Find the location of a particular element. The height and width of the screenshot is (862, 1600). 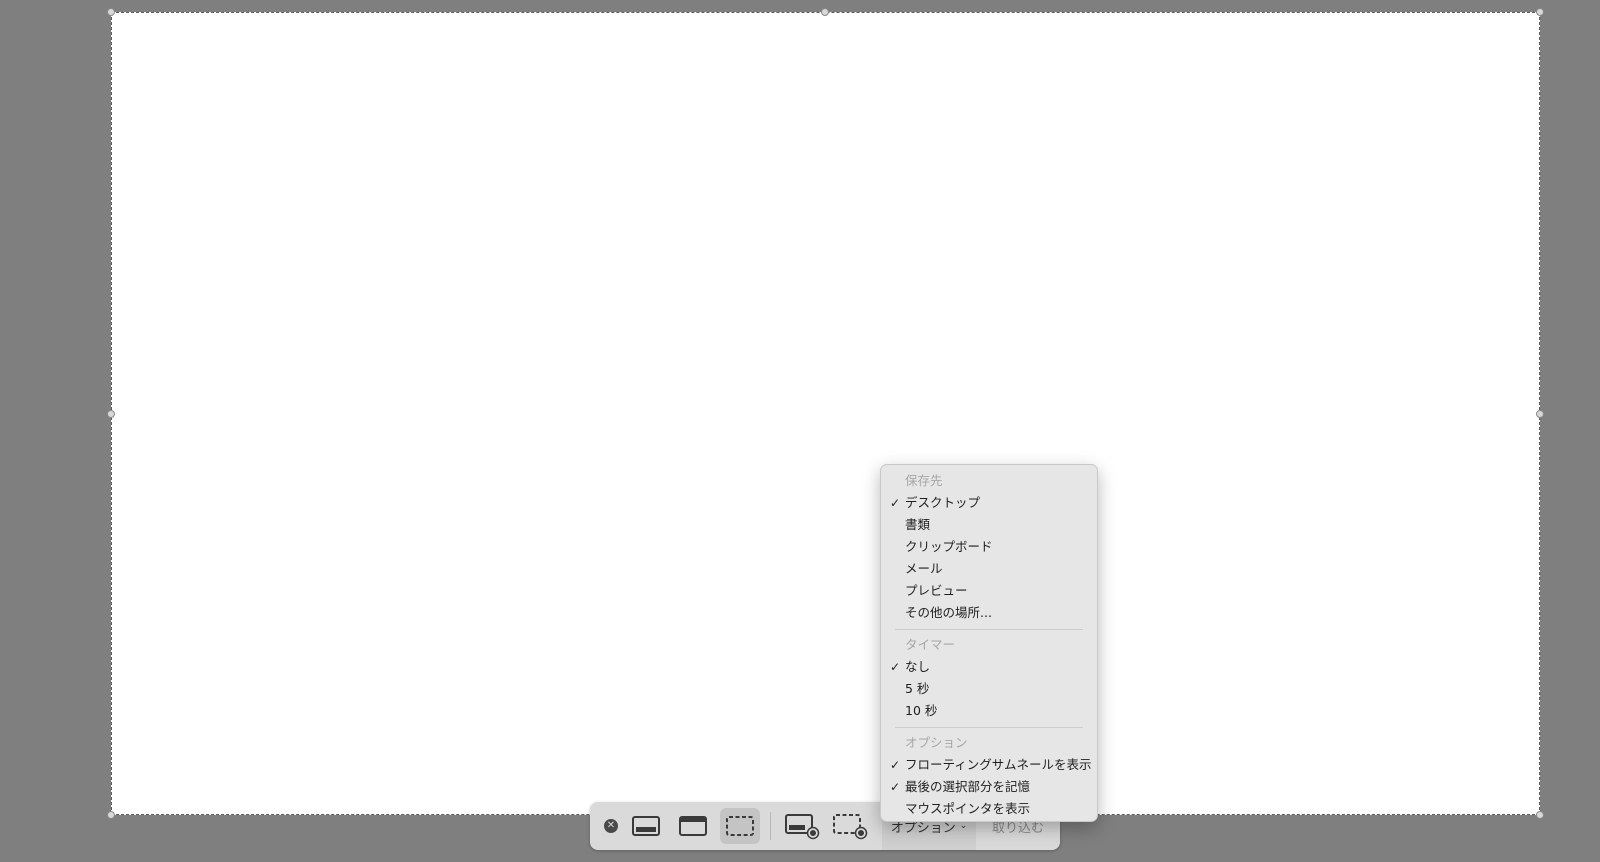

selection-icon is located at coordinates (740, 826).